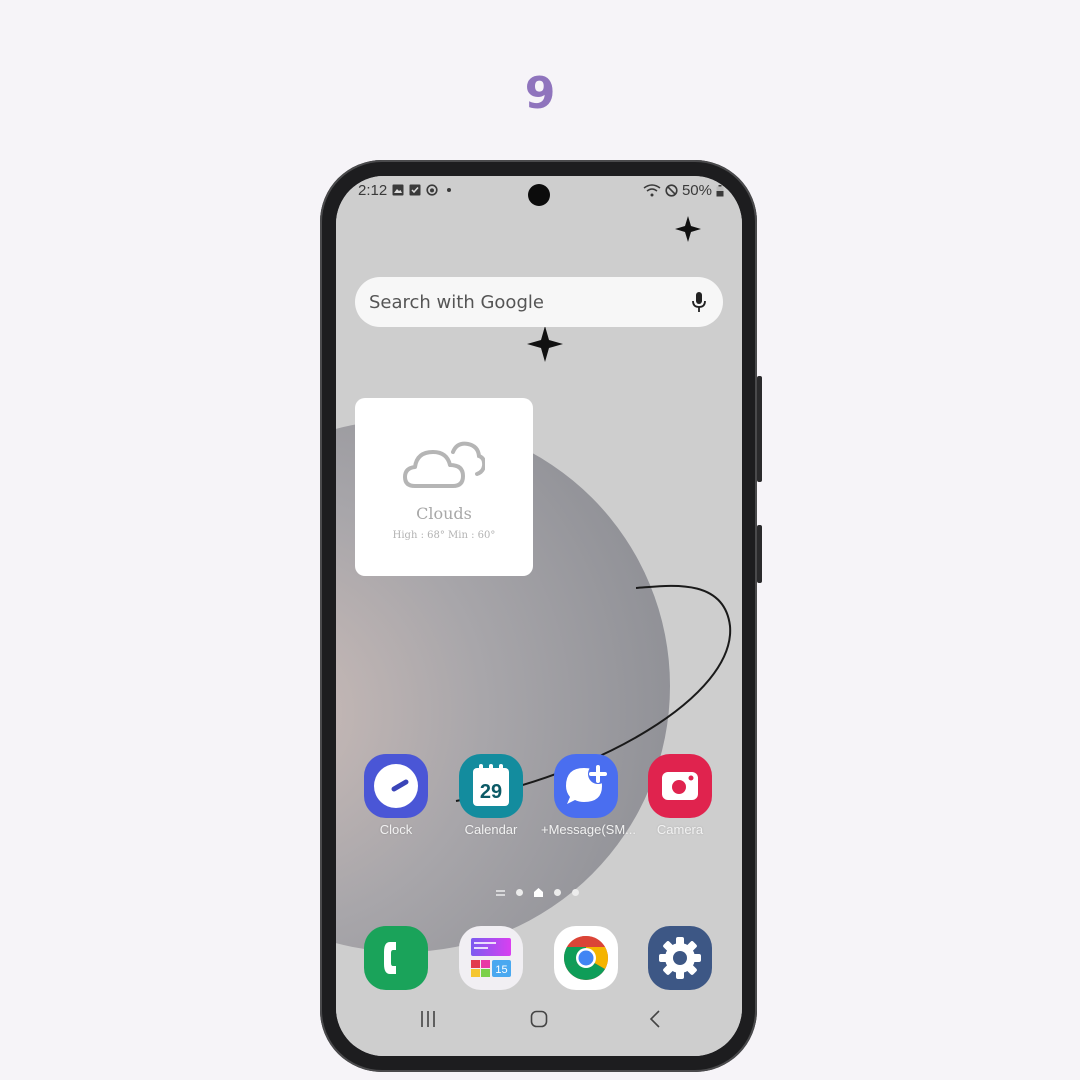  What do you see at coordinates (539, 1019) in the screenshot?
I see `home-icon` at bounding box center [539, 1019].